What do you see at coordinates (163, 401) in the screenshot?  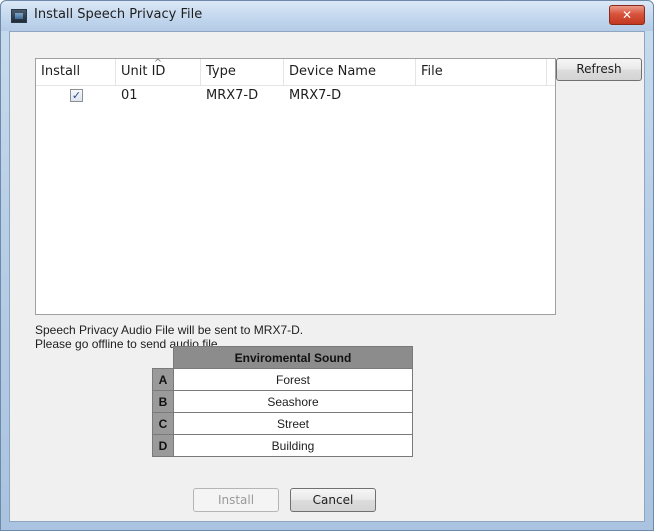 I see `row-key-b: B` at bounding box center [163, 401].